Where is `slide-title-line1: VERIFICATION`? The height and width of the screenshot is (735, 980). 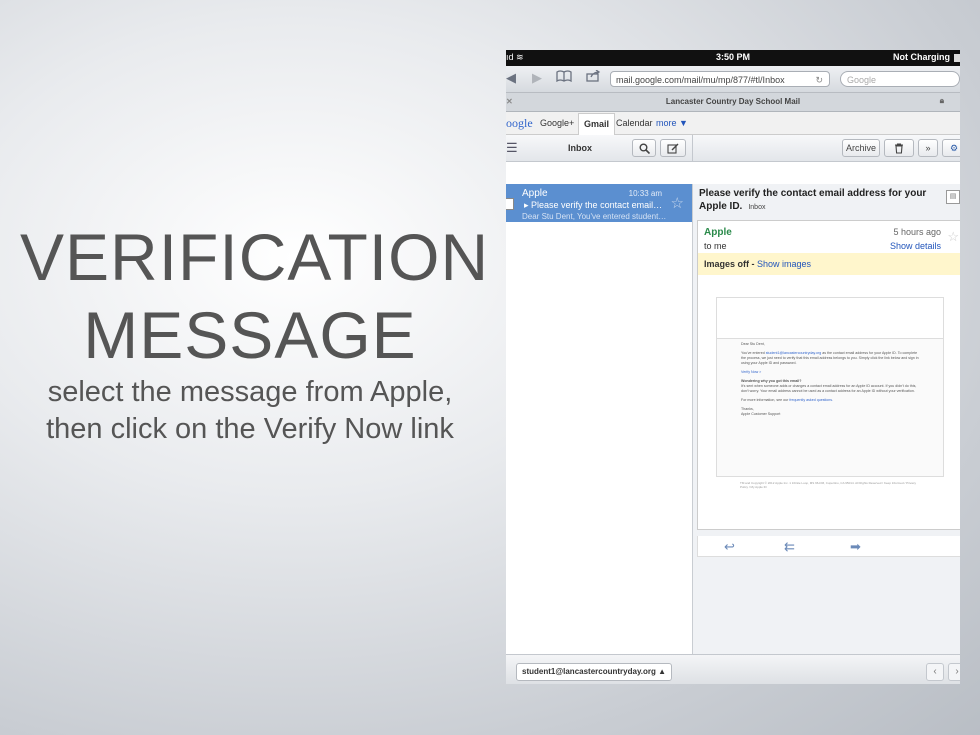 slide-title-line1: VERIFICATION is located at coordinates (255, 257).